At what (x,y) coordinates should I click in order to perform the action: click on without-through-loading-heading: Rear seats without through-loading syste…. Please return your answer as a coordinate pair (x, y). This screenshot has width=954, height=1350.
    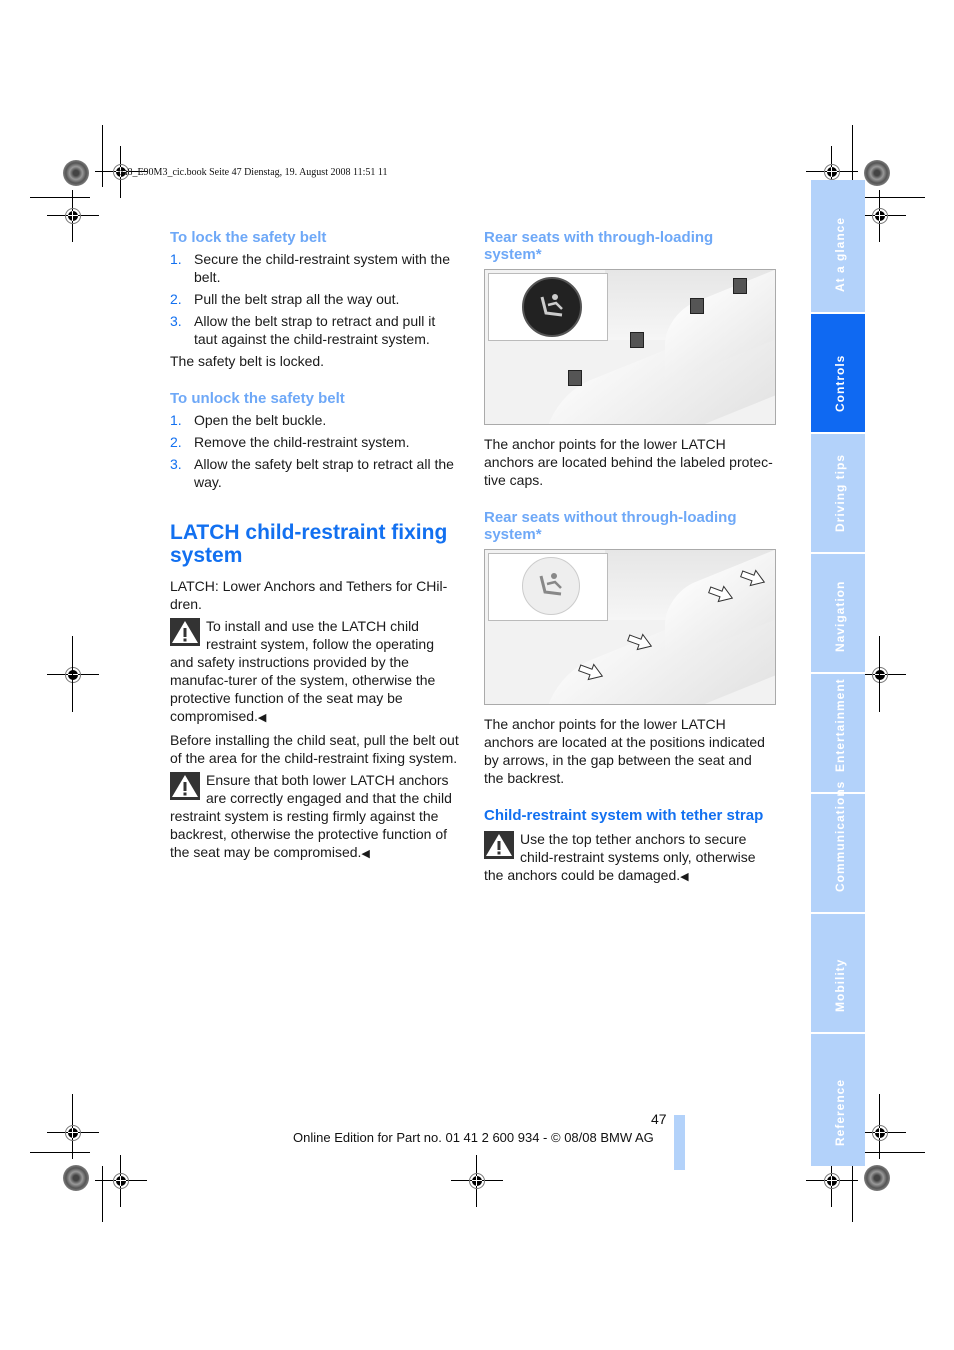
    Looking at the image, I should click on (610, 526).